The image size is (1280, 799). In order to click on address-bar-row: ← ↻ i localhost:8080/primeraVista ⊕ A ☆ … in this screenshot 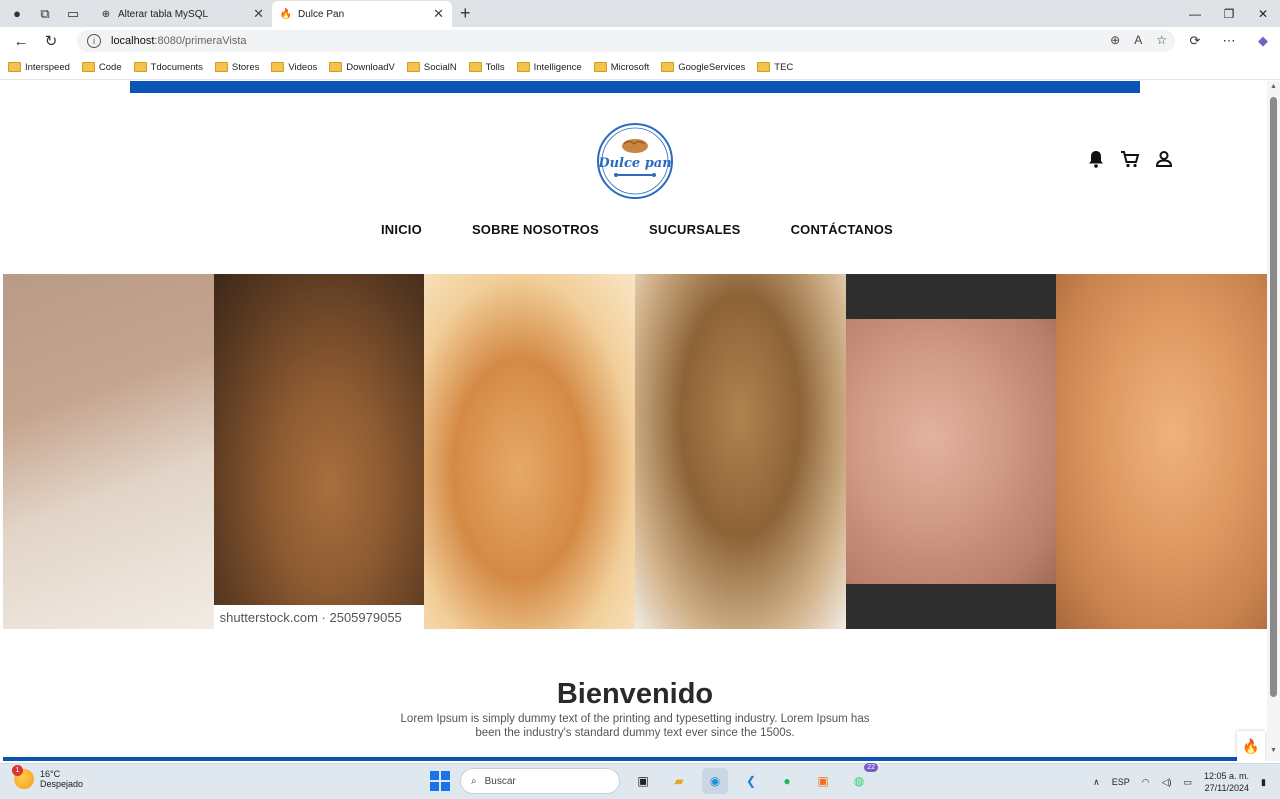, I will do `click(640, 41)`.